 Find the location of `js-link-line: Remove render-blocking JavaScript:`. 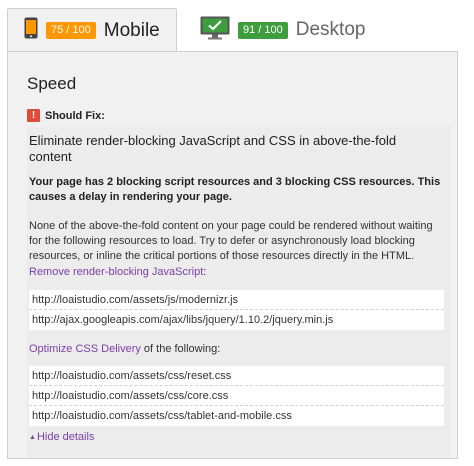

js-link-line: Remove render-blocking JavaScript: is located at coordinates (117, 272).